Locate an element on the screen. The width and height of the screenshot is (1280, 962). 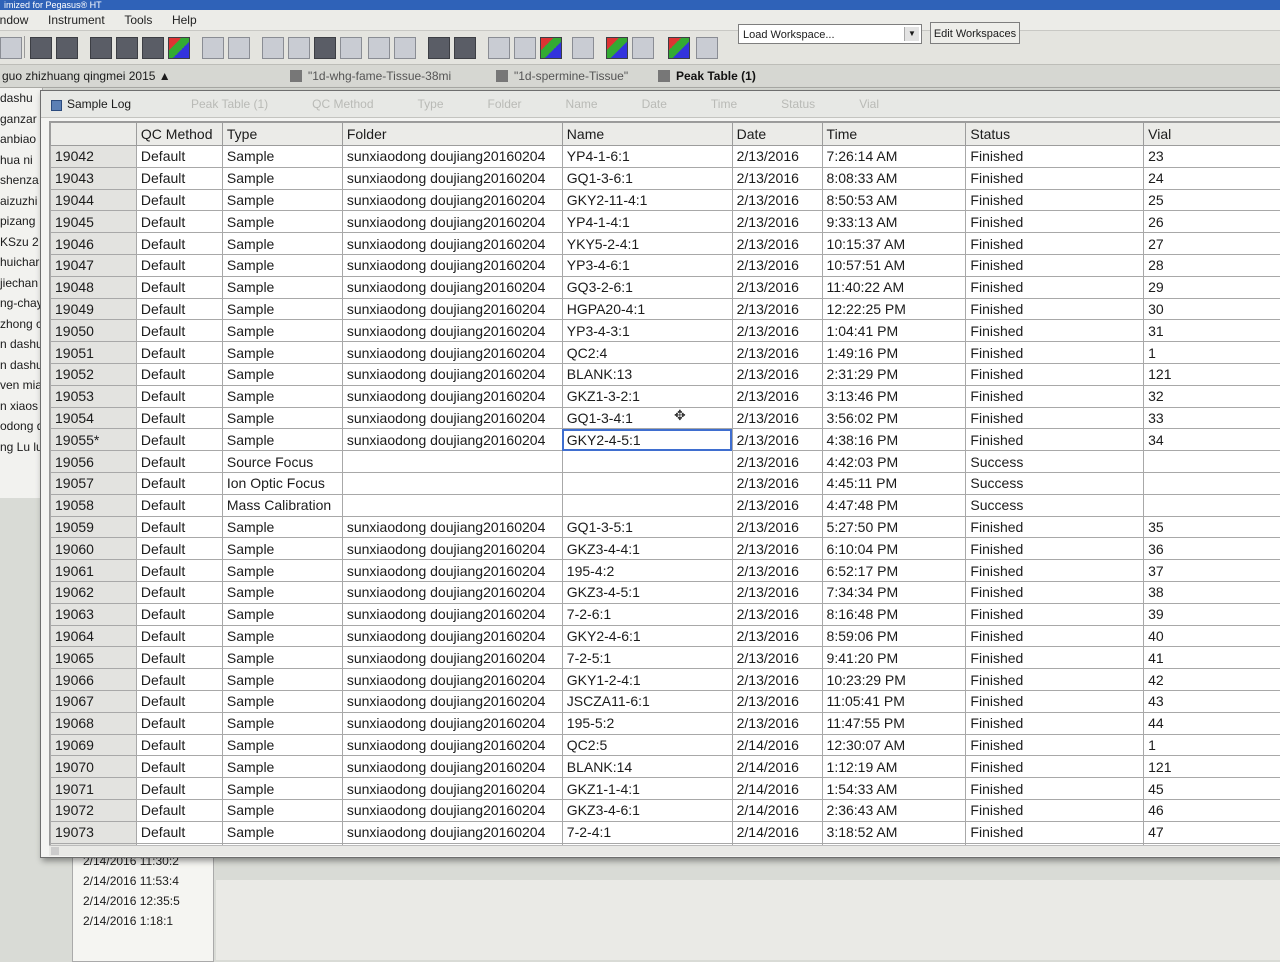
cell-time: 8:08:33 AM is located at coordinates (894, 178).